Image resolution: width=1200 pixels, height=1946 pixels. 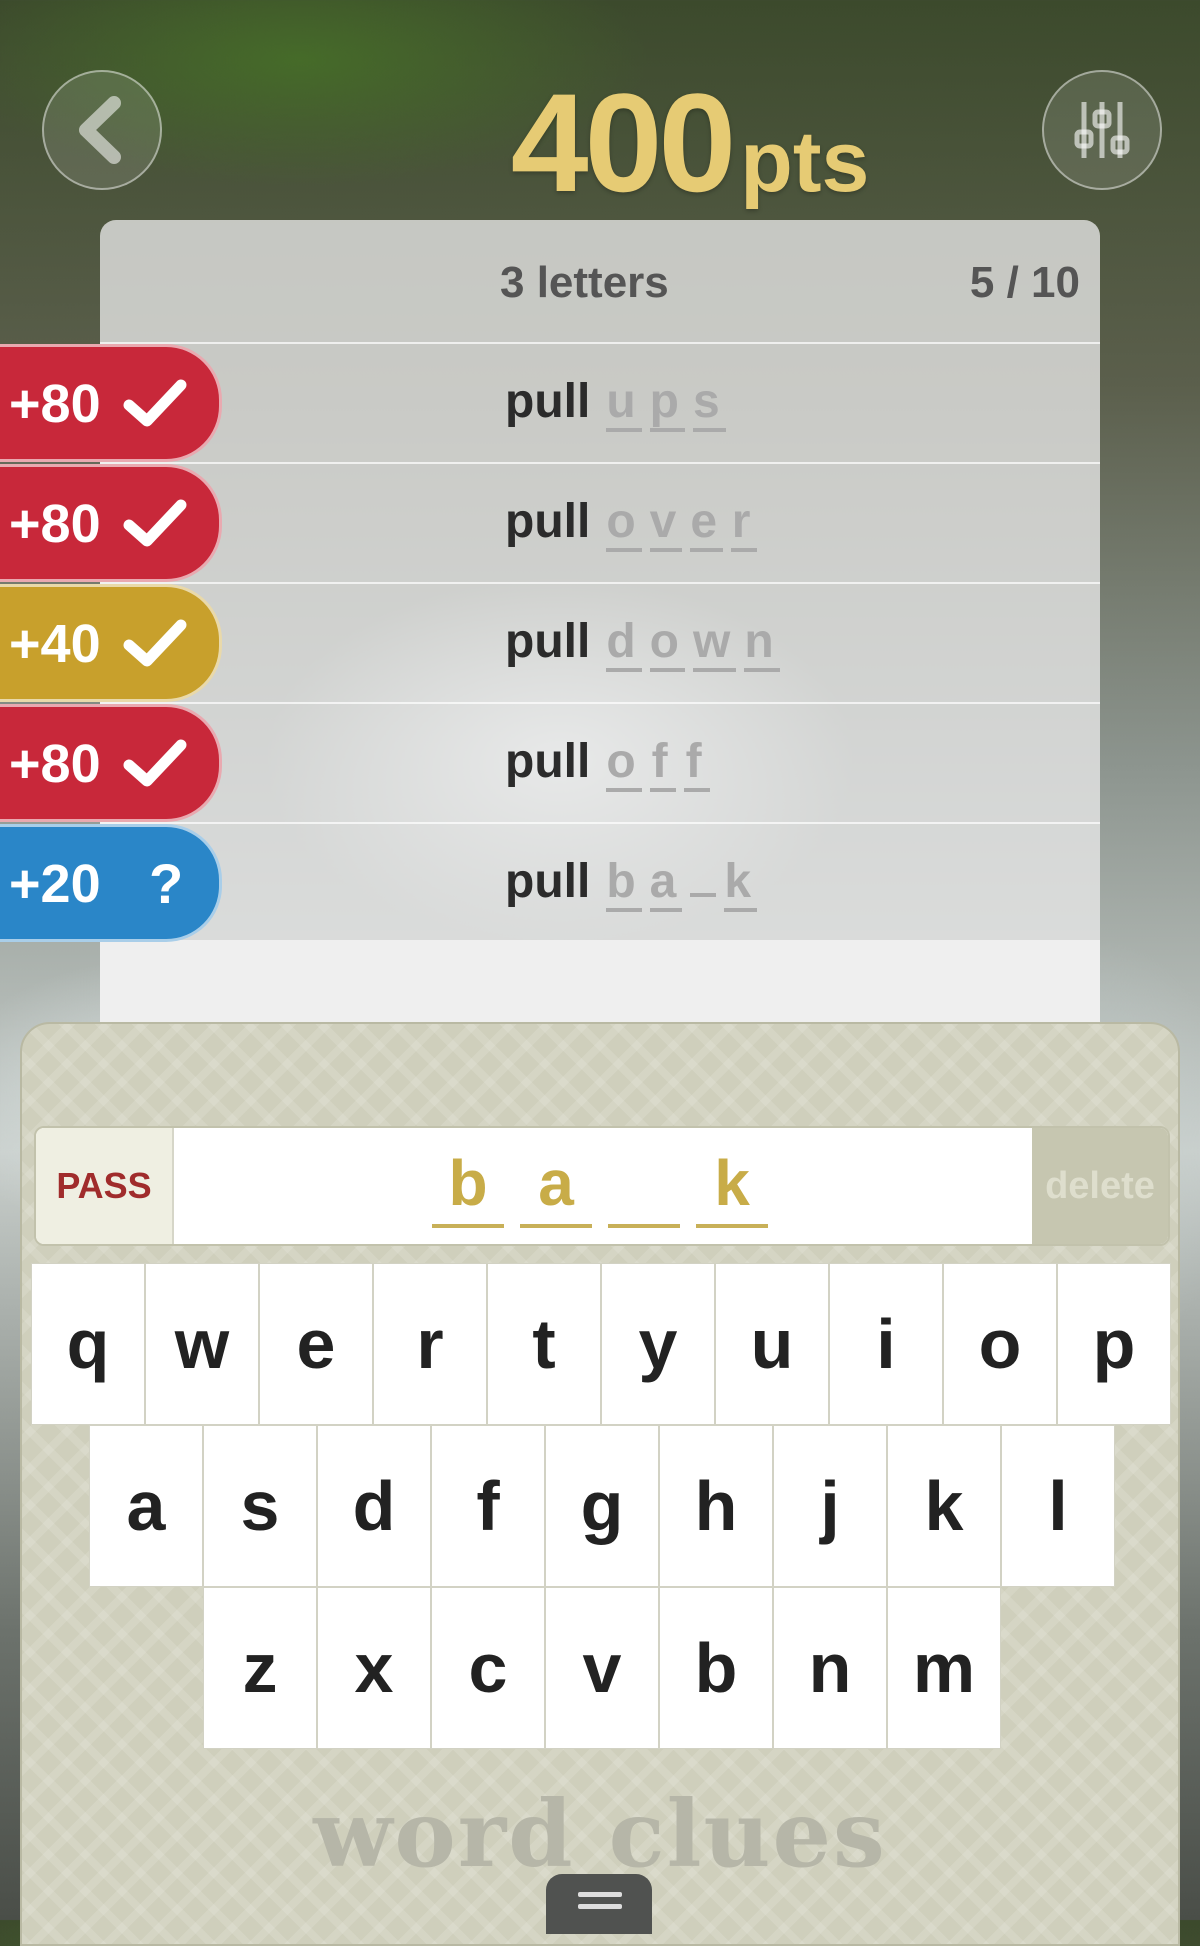 What do you see at coordinates (602, 1668) in the screenshot?
I see `key-v: v` at bounding box center [602, 1668].